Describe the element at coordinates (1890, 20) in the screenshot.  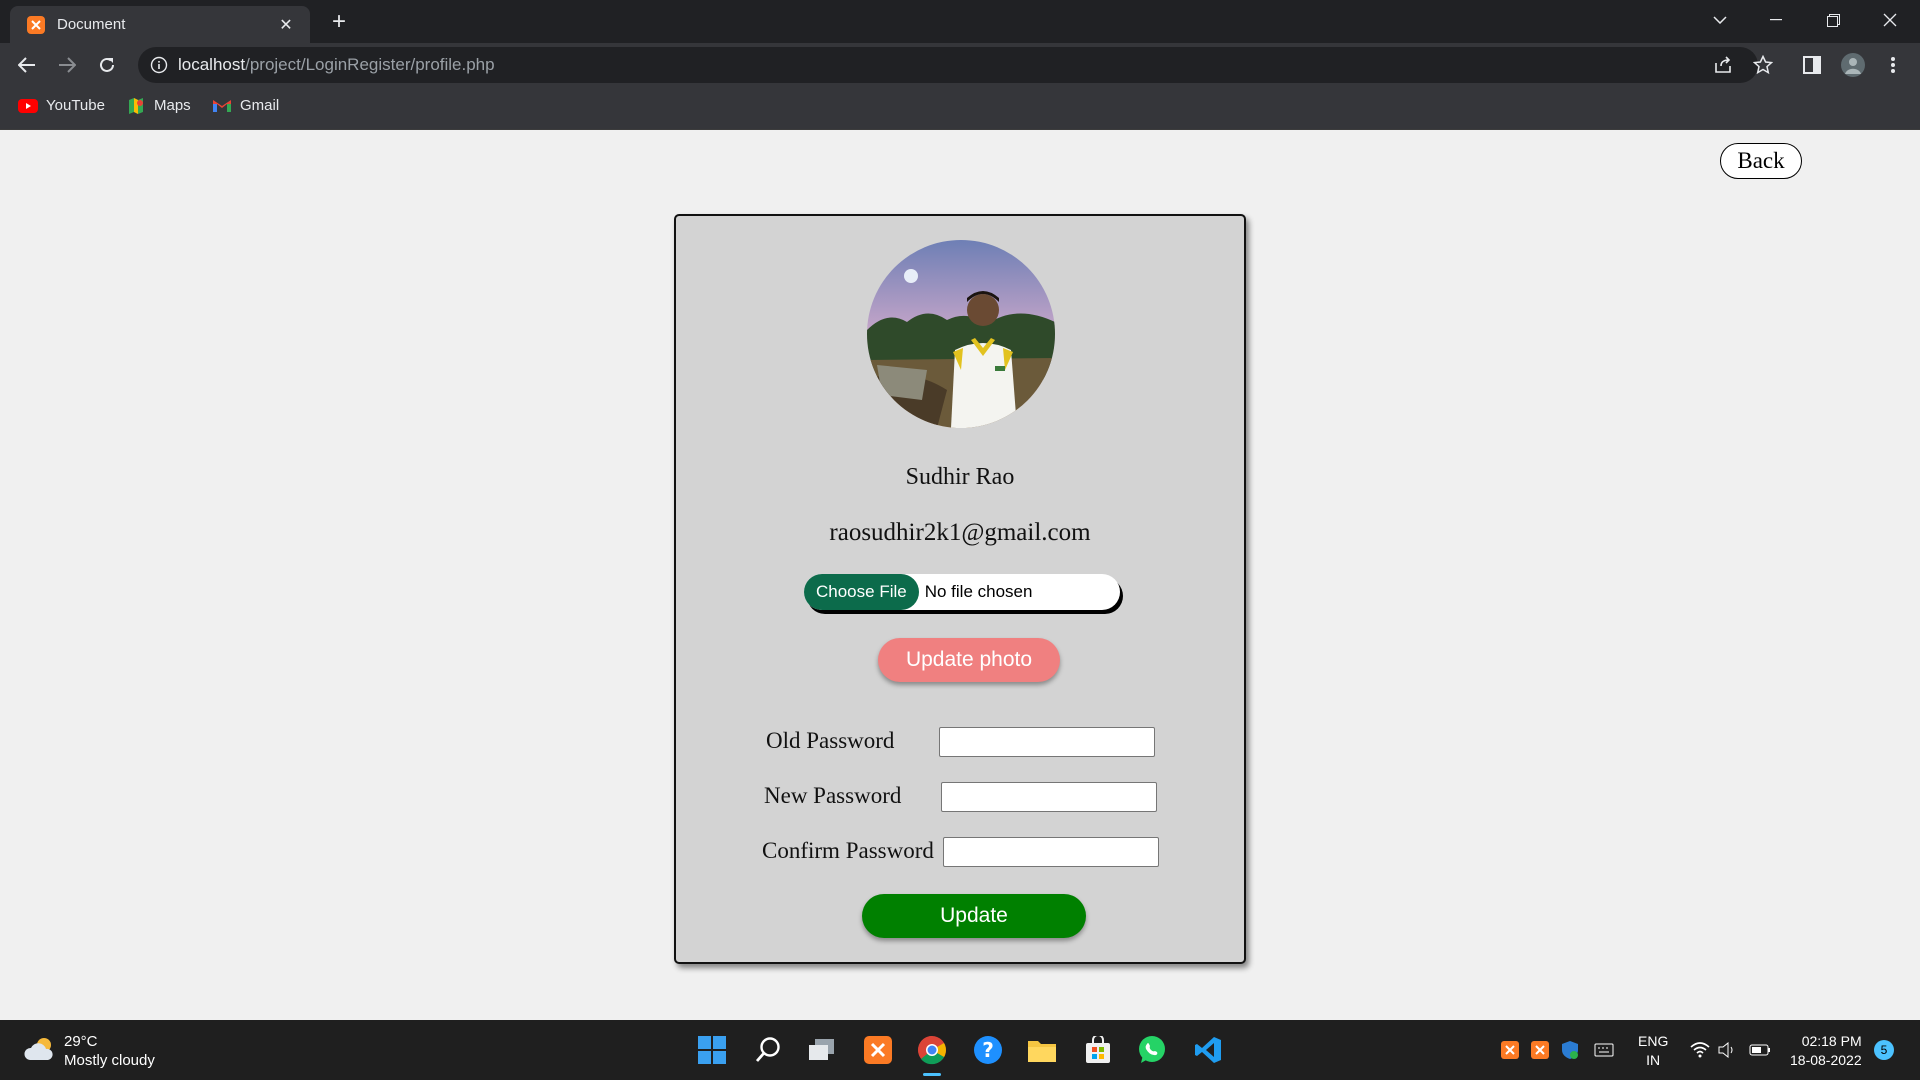
I see `close-window-button` at that location.